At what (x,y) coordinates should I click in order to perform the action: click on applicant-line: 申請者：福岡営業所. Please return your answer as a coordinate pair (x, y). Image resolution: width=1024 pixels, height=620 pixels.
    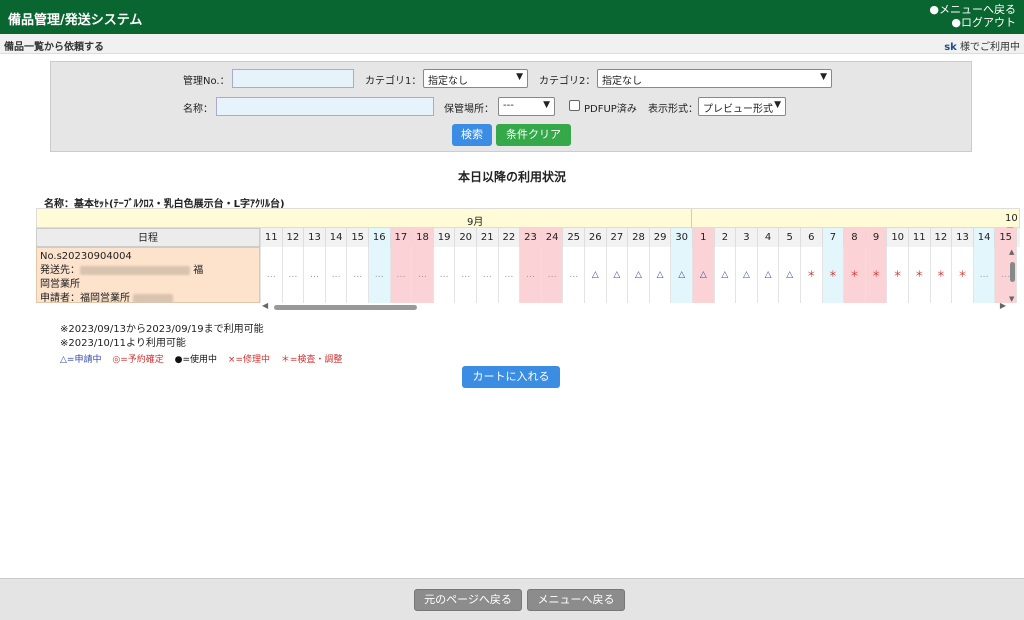
    Looking at the image, I should click on (148, 297).